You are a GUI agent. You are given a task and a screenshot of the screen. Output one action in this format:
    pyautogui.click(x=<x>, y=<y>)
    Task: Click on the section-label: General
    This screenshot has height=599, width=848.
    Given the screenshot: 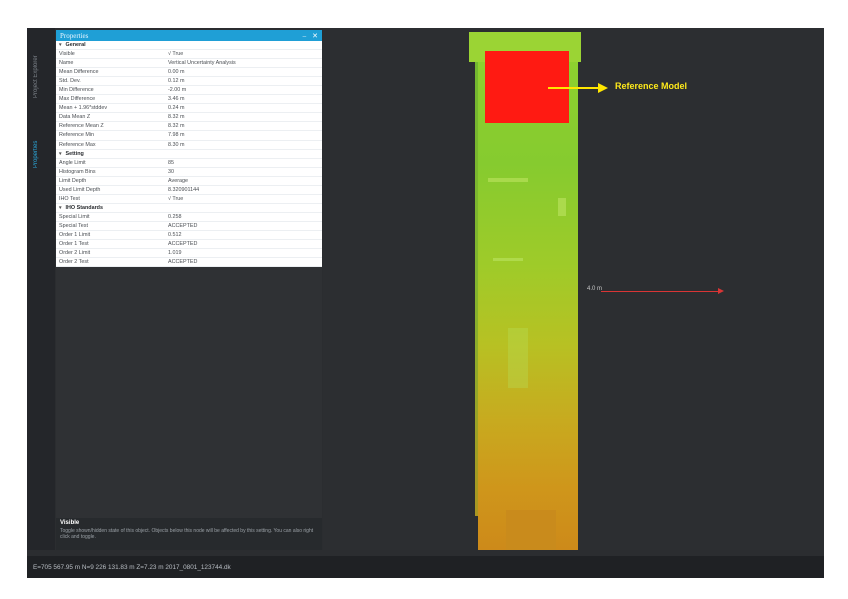 What is the action you would take?
    pyautogui.click(x=75, y=45)
    